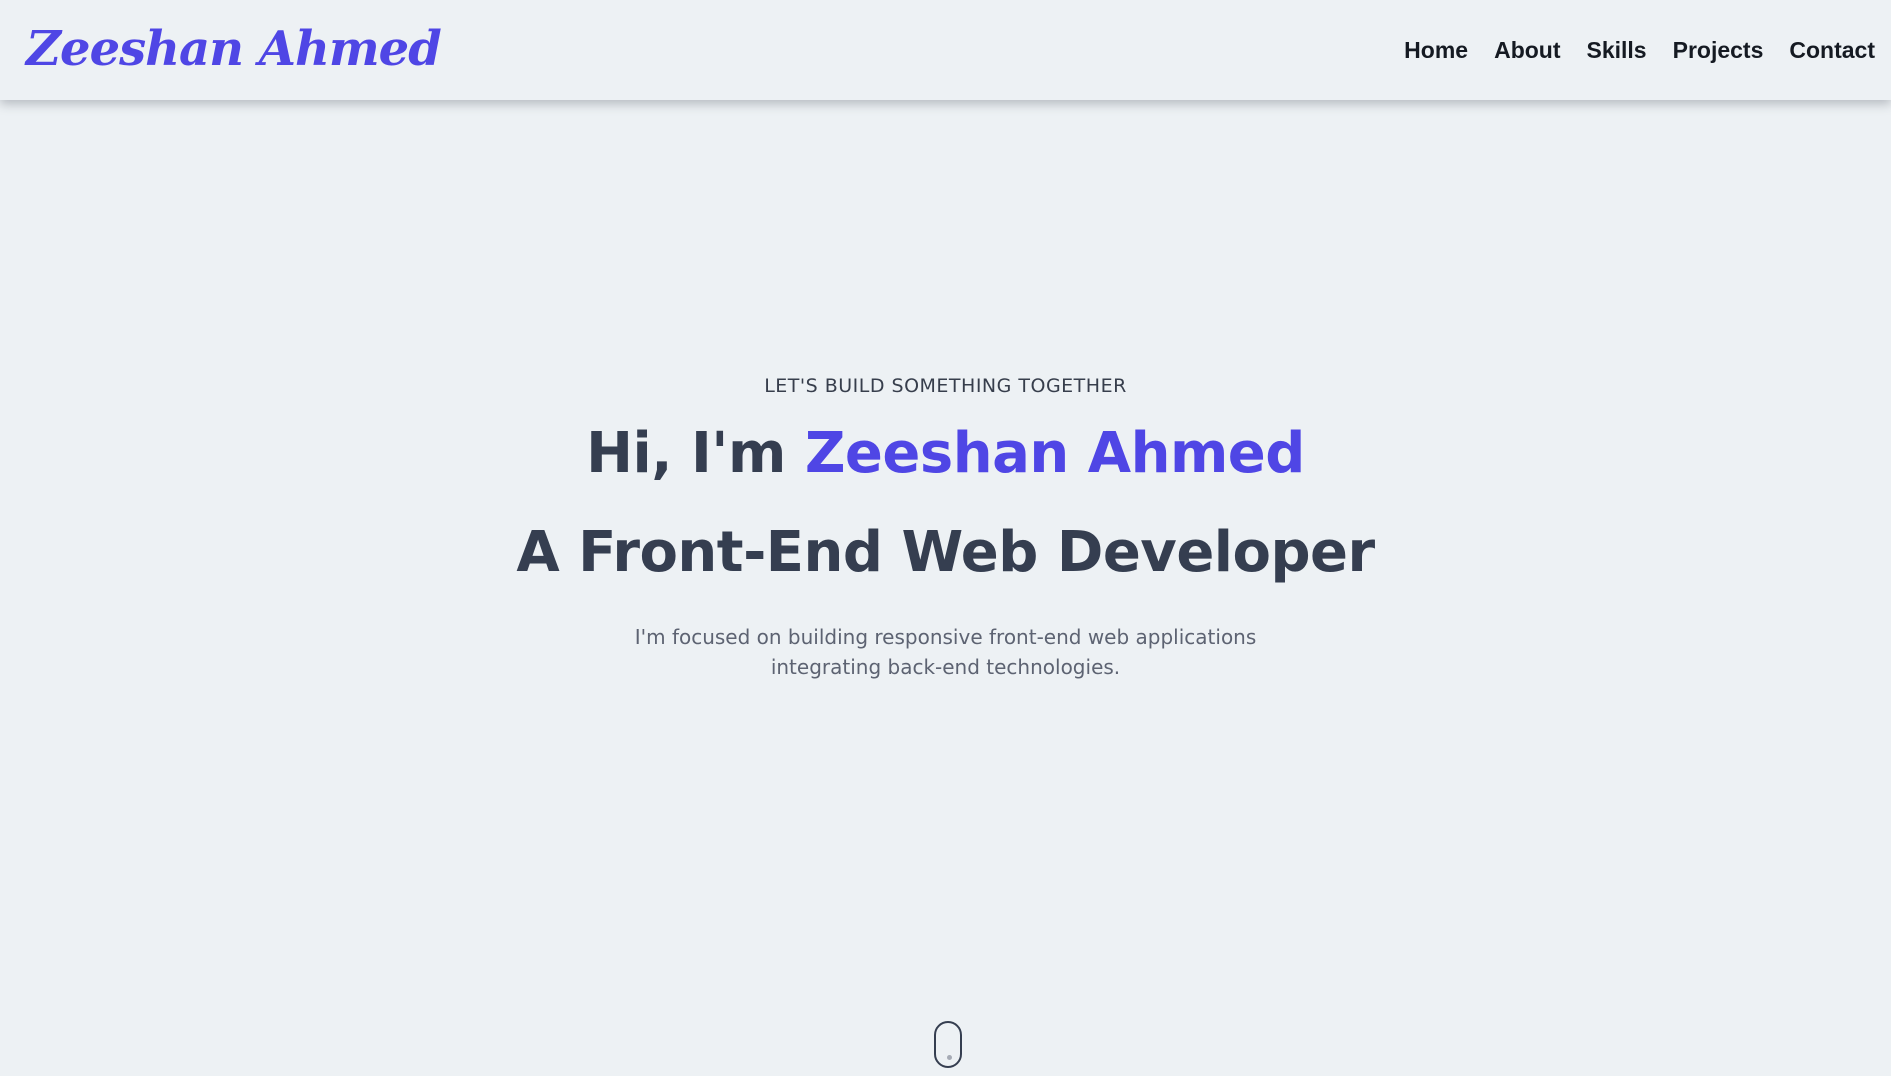  What do you see at coordinates (1832, 50) in the screenshot?
I see `nav-link-contact: Contact` at bounding box center [1832, 50].